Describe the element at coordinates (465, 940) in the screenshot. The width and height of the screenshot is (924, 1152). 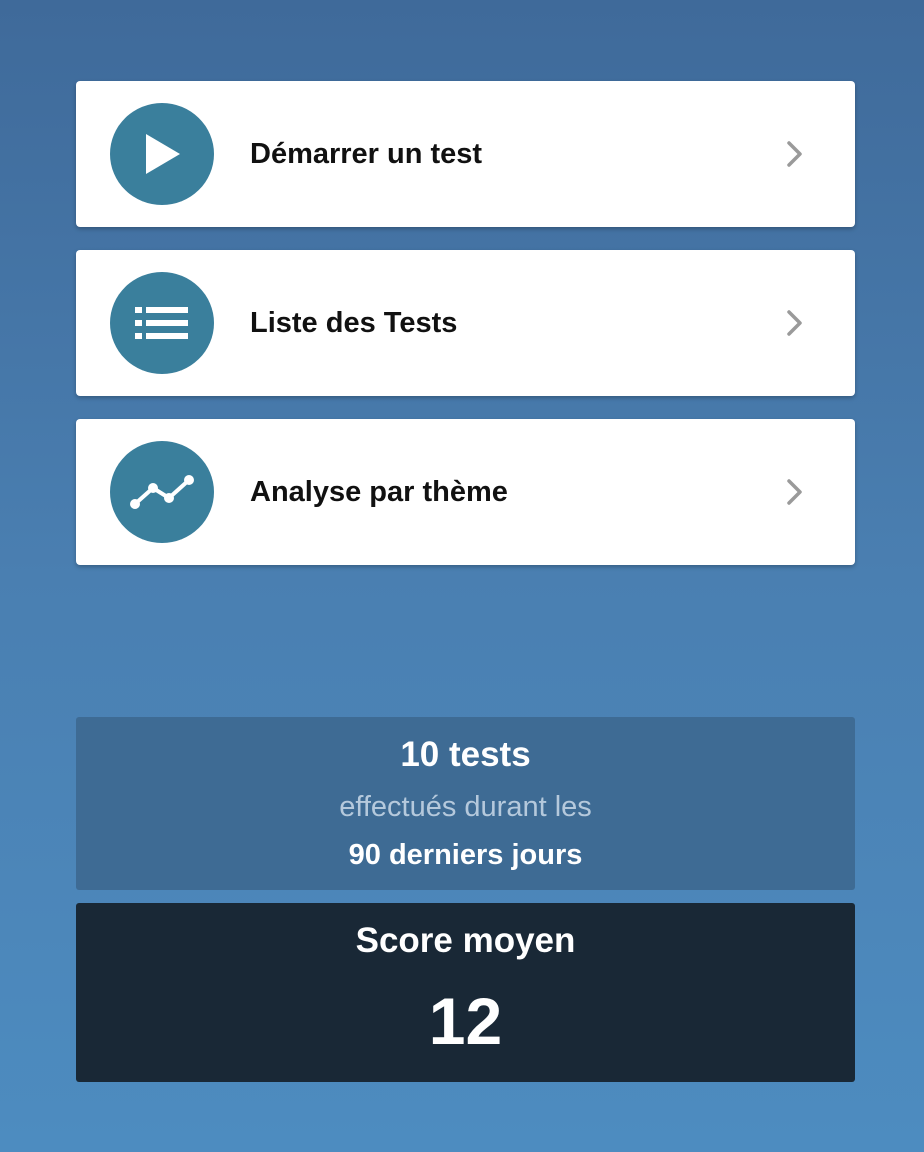
I see `average-score-label: Score moyen` at that location.